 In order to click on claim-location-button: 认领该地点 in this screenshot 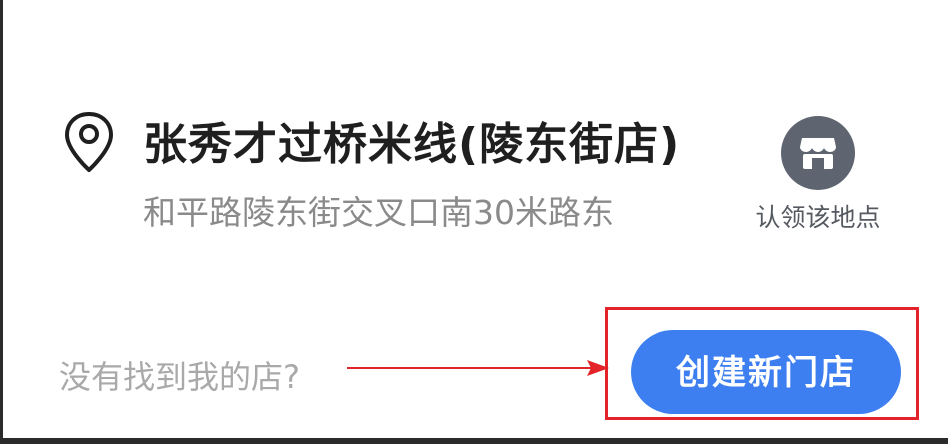, I will do `click(816, 176)`.